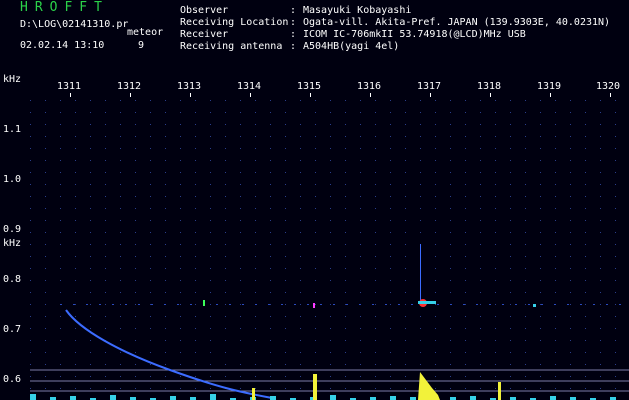  What do you see at coordinates (12, 129) in the screenshot?
I see `y-tick-label-1-1: 1.1` at bounding box center [12, 129].